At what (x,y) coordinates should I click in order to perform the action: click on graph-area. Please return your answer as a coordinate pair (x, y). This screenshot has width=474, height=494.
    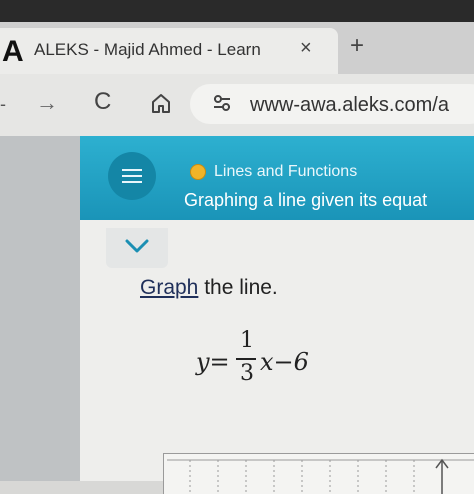
    Looking at the image, I should click on (318, 473).